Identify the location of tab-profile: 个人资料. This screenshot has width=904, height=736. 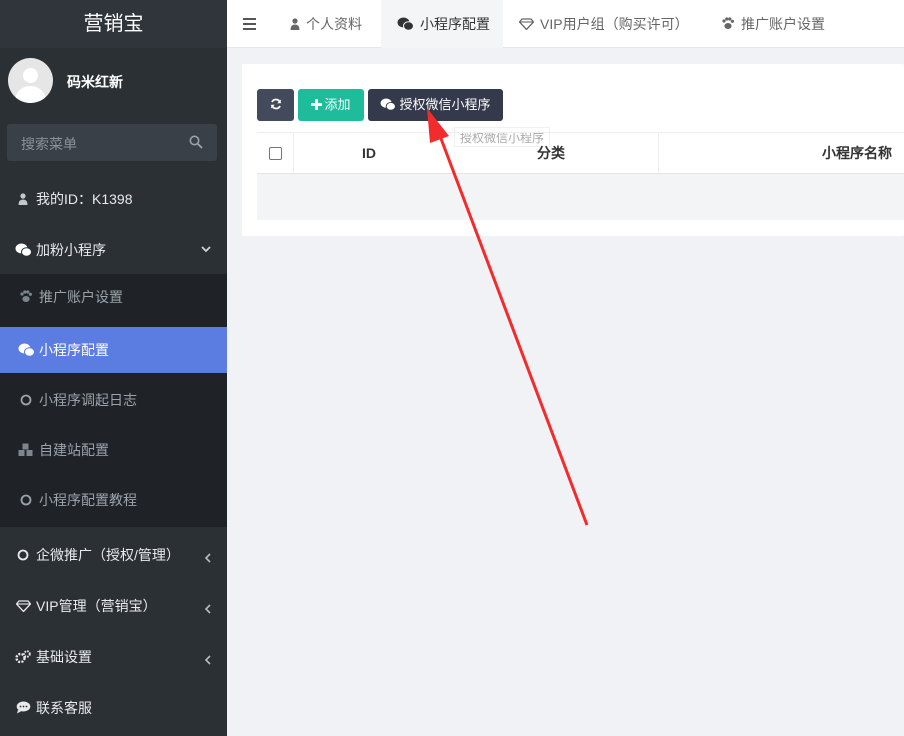
(335, 24).